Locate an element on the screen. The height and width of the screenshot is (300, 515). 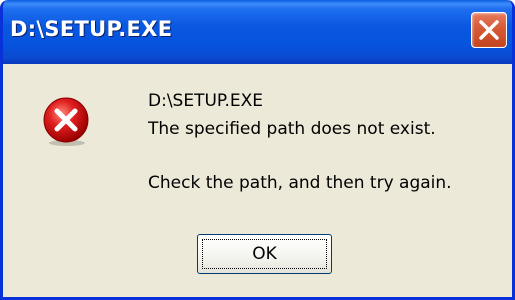
close-icon is located at coordinates (489, 30).